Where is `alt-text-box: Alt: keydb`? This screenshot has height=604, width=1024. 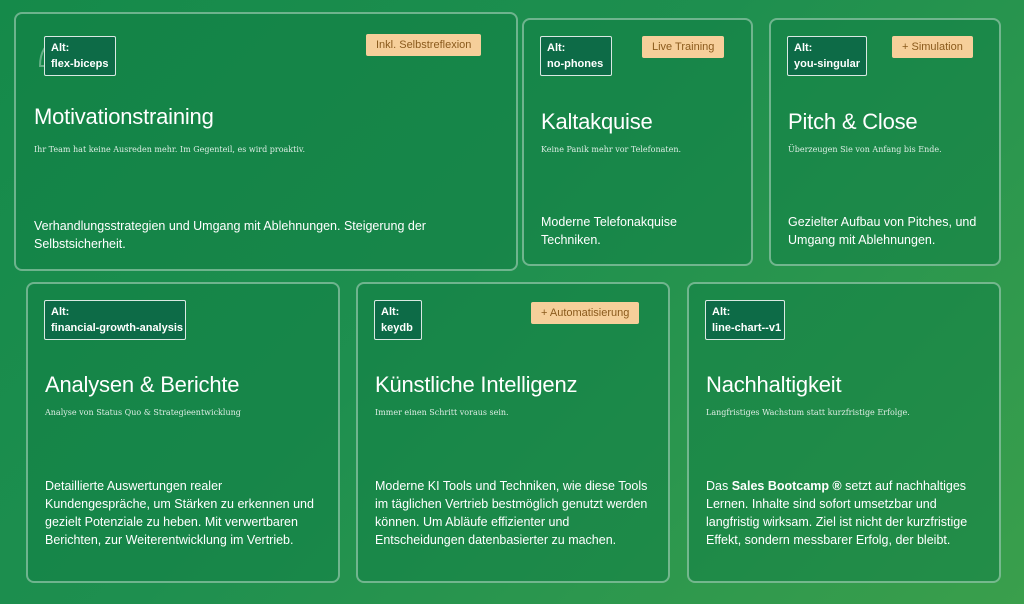
alt-text-box: Alt: keydb is located at coordinates (398, 320).